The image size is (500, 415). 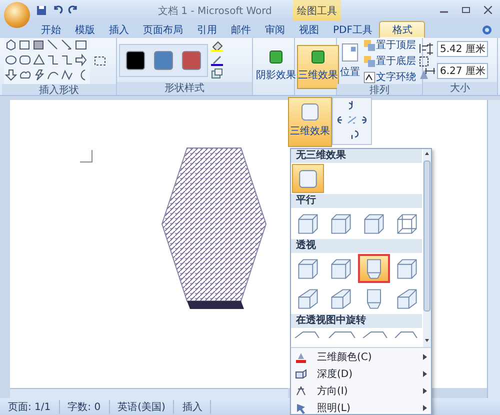 What do you see at coordinates (488, 10) in the screenshot?
I see `close-icon` at bounding box center [488, 10].